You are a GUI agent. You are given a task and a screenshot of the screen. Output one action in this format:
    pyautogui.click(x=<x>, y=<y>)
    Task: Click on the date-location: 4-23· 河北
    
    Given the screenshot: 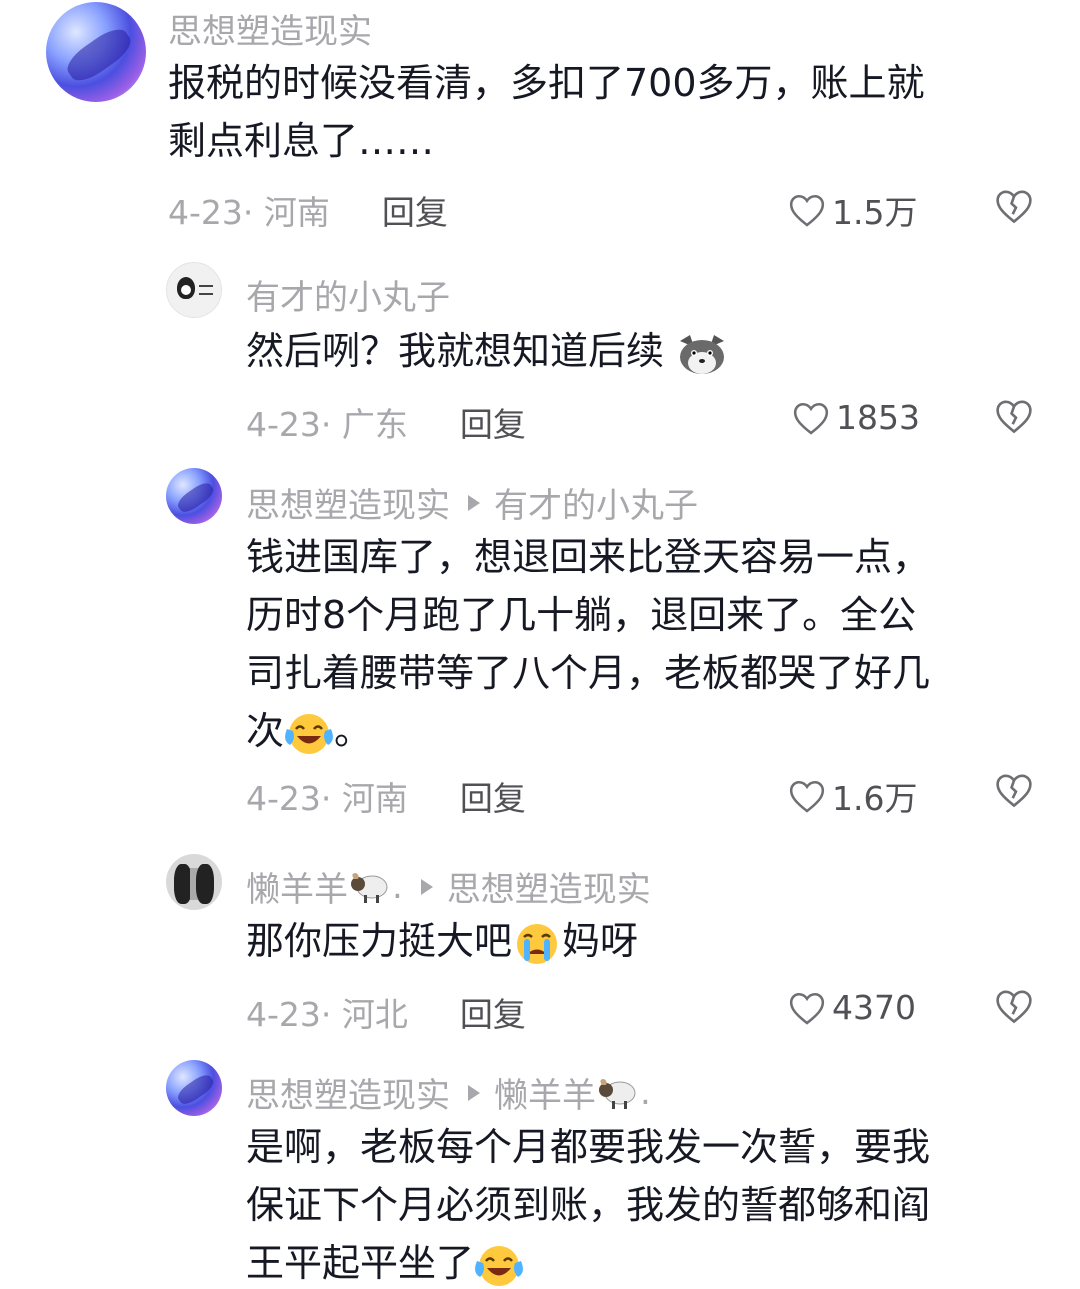 What is the action you would take?
    pyautogui.click(x=327, y=1014)
    